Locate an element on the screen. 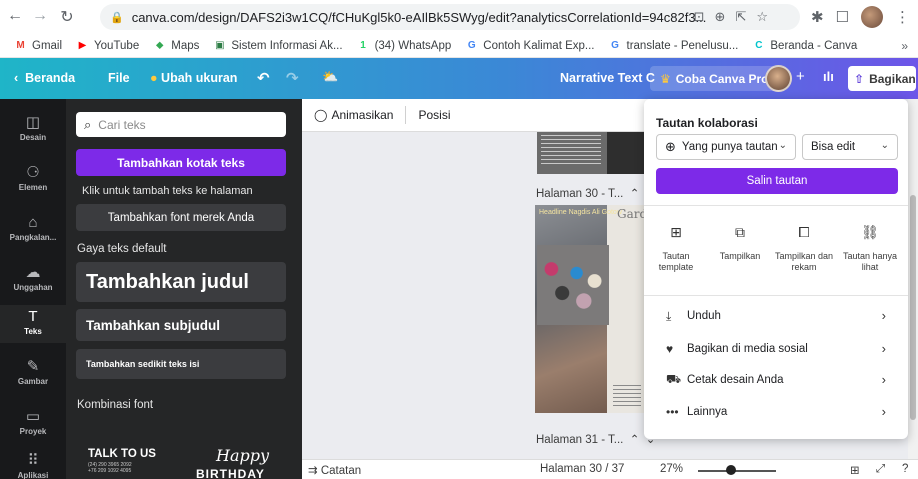 The width and height of the screenshot is (918, 479). layout-icon: ◫ is located at coordinates (33, 122).